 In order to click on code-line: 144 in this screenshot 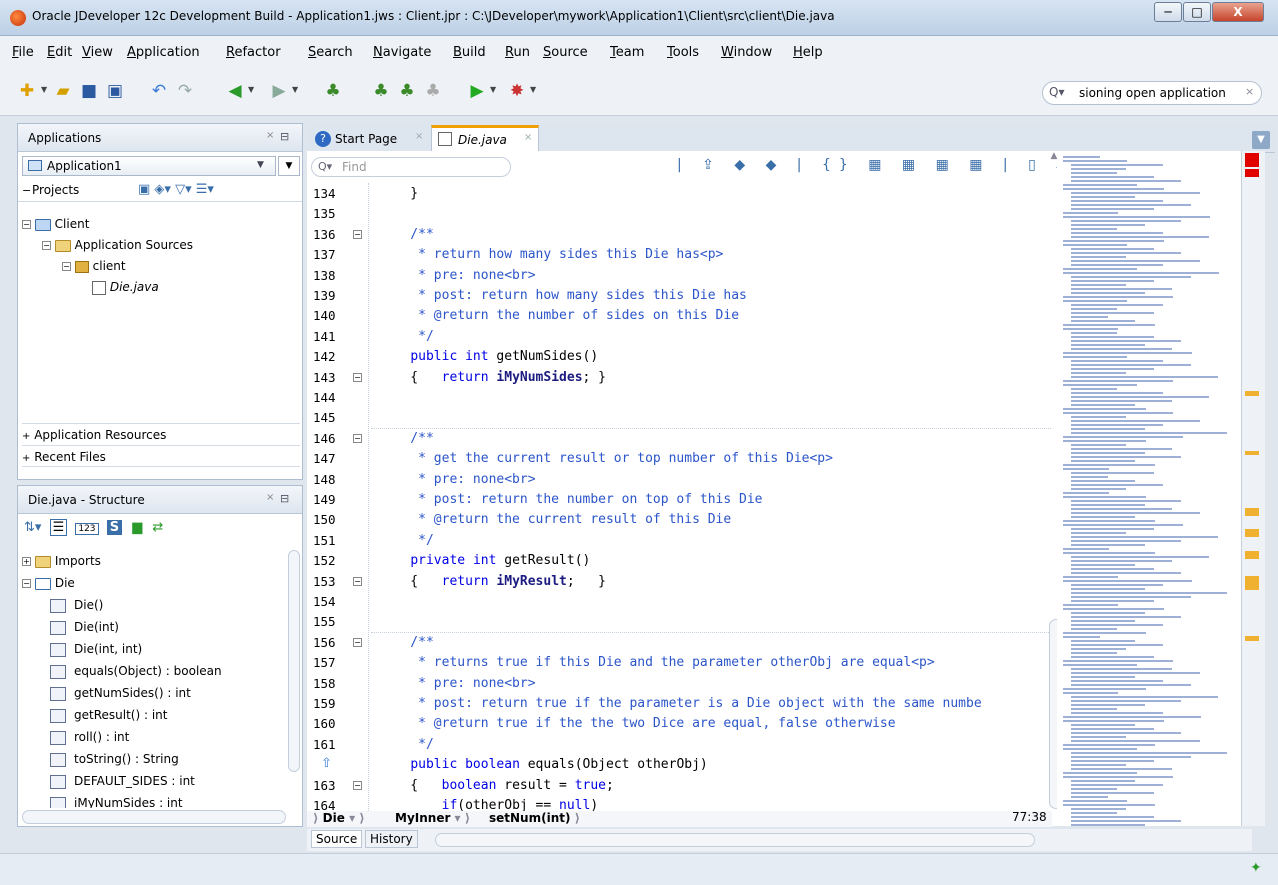, I will do `click(679, 398)`.